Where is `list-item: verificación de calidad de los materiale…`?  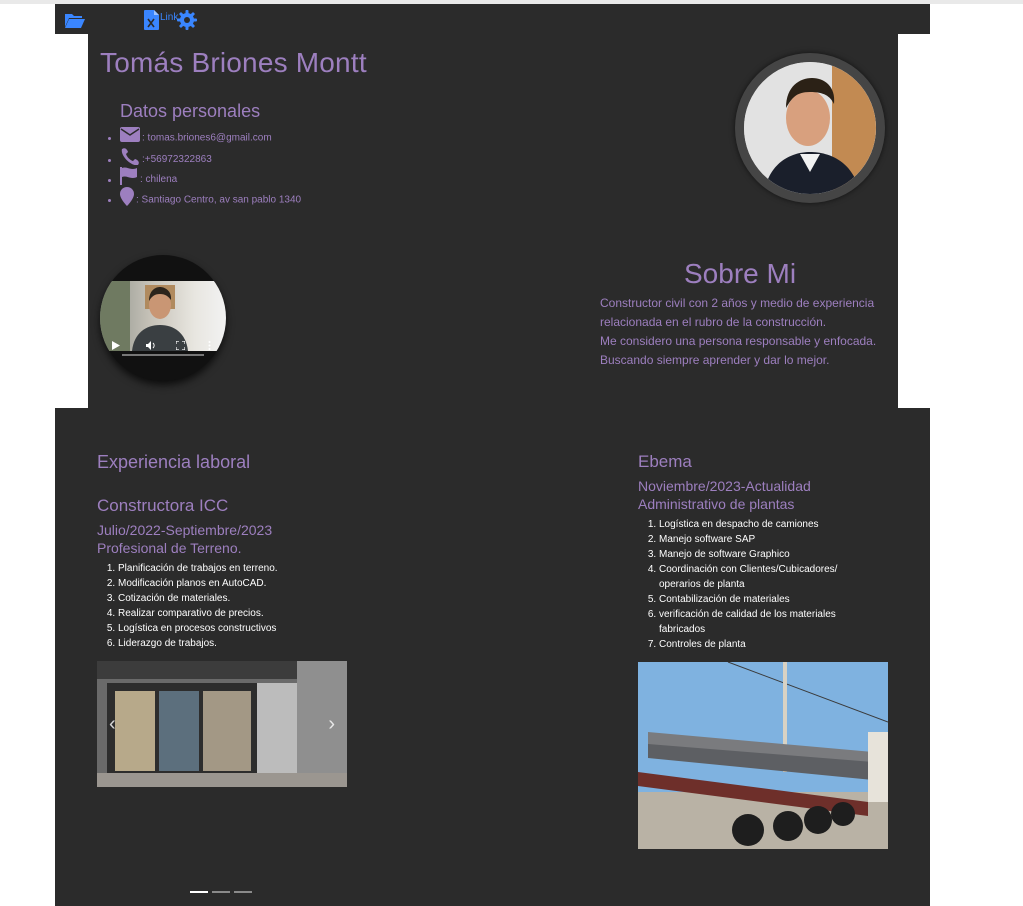 list-item: verificación de calidad de los materiale… is located at coordinates (759, 622).